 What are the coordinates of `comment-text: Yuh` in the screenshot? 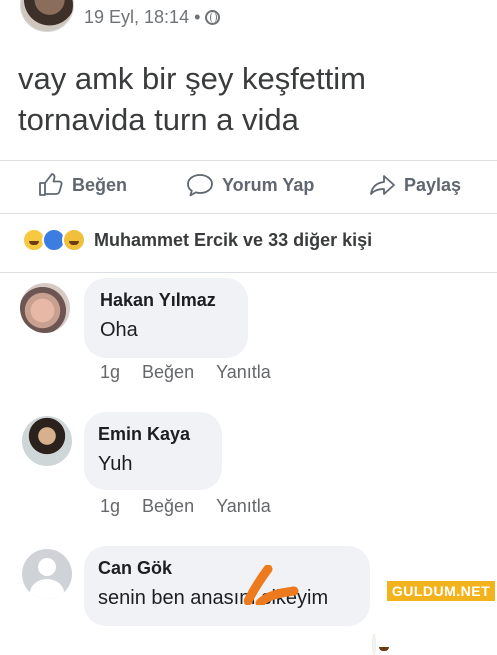 It's located at (115, 464).